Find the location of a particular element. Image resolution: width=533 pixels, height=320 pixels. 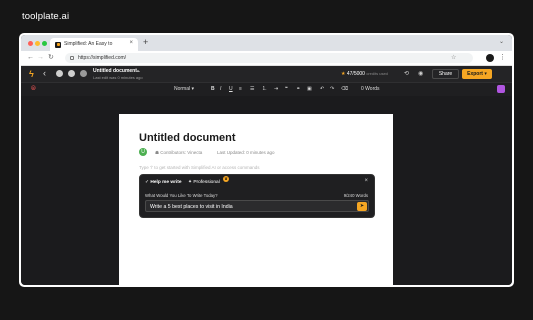

tab-strip: Simplified: An Easy to × + ⌄ is located at coordinates (266, 43).